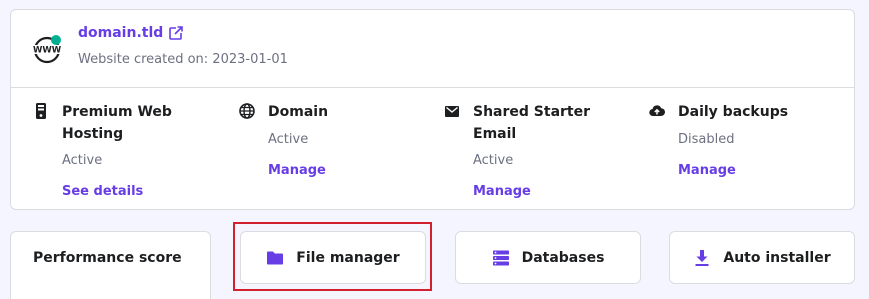 This screenshot has width=869, height=299. I want to click on backups-manage-link: Manage, so click(707, 170).